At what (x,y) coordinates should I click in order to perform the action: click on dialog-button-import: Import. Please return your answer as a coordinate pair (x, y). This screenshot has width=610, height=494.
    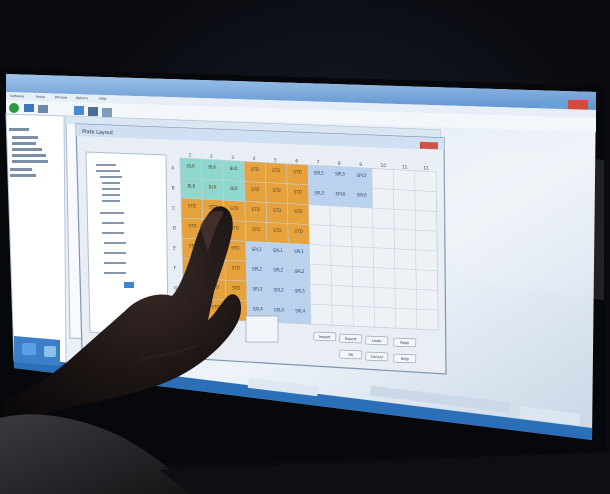
    Looking at the image, I should click on (325, 336).